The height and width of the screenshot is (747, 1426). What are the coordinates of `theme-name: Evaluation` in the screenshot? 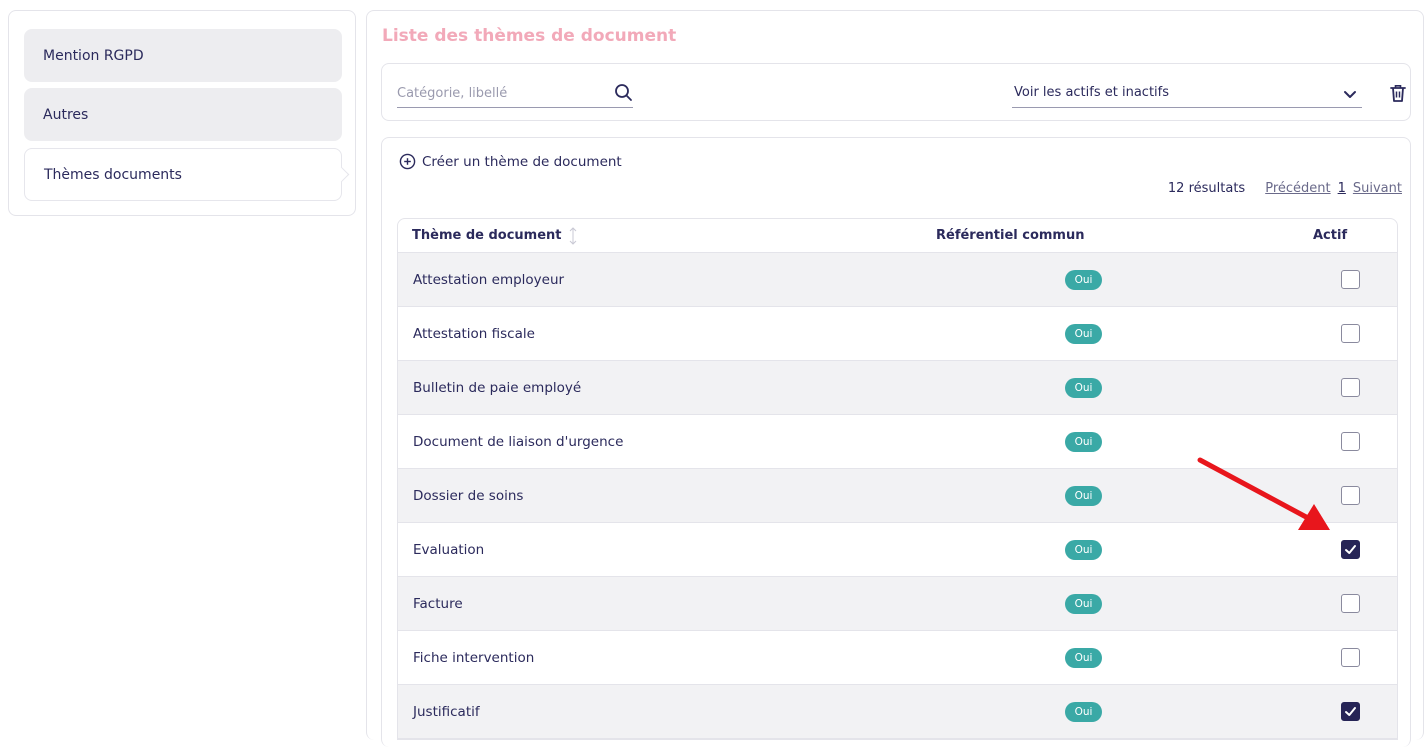 It's located at (449, 550).